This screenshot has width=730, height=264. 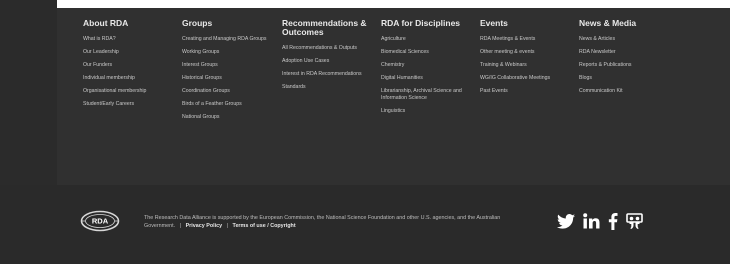 What do you see at coordinates (528, 23) in the screenshot?
I see `column-heading: Events` at bounding box center [528, 23].